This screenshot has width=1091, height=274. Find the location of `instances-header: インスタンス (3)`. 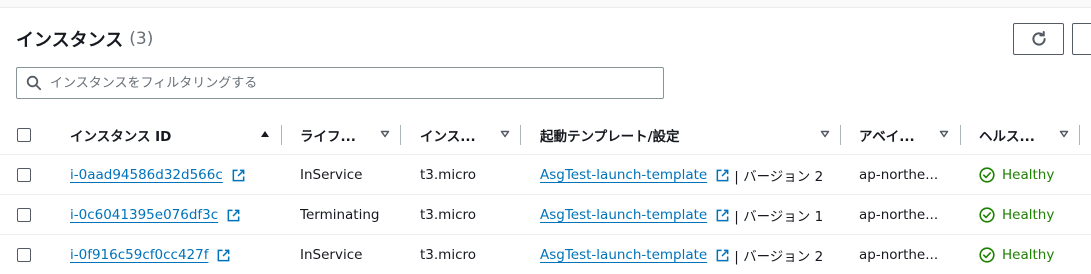

instances-header: インスタンス (3) is located at coordinates (84, 39).